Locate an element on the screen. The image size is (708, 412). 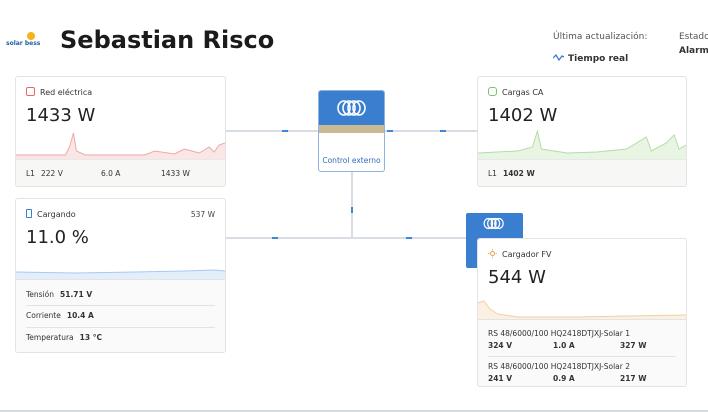
control-label: Control externo is located at coordinates (351, 160).